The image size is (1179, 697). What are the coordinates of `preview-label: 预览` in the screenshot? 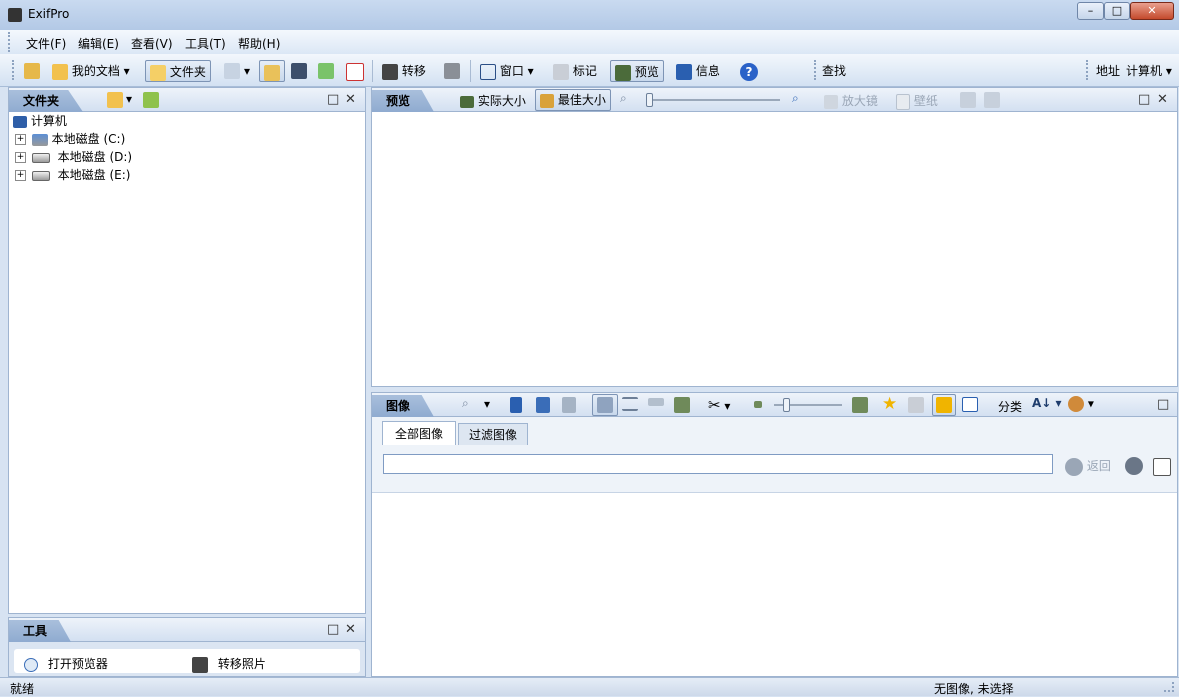 It's located at (646, 72).